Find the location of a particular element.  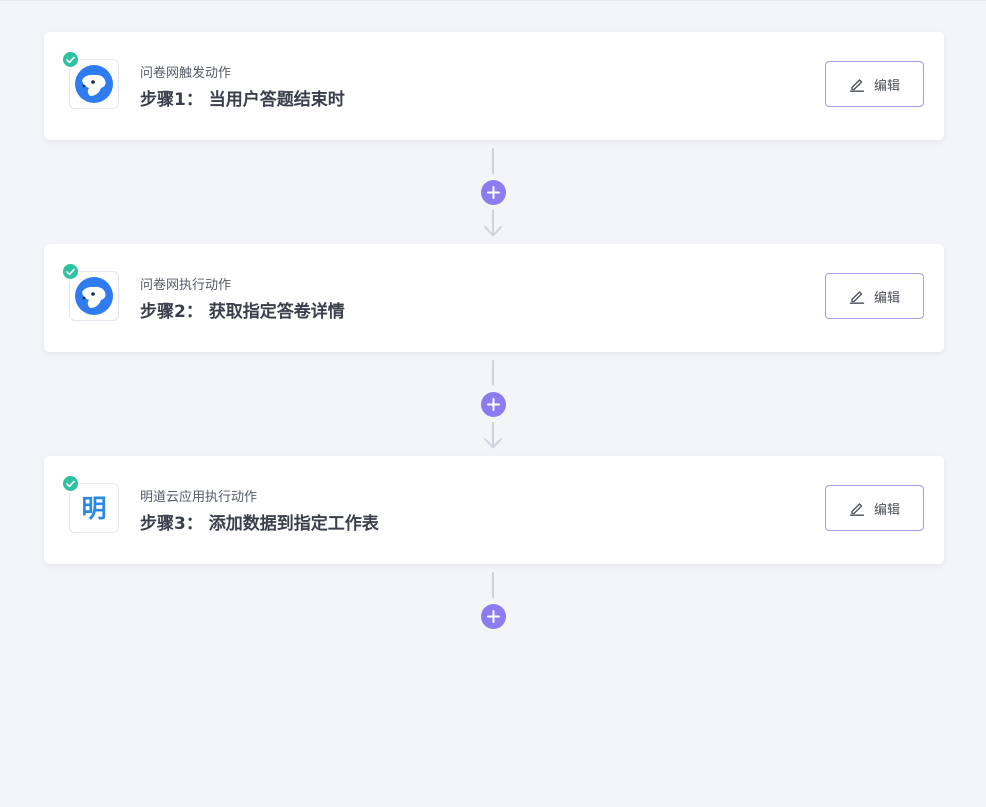

step-title: 步骤1： 当用户答题结束时 is located at coordinates (242, 100).